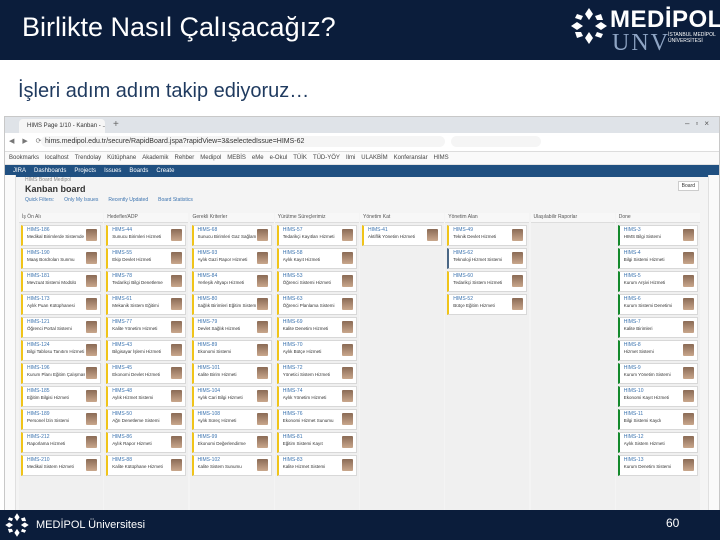 The width and height of the screenshot is (720, 540). I want to click on issue-card: HIMS-77 Kalite Yönetim Hizmeti, so click(146, 327).